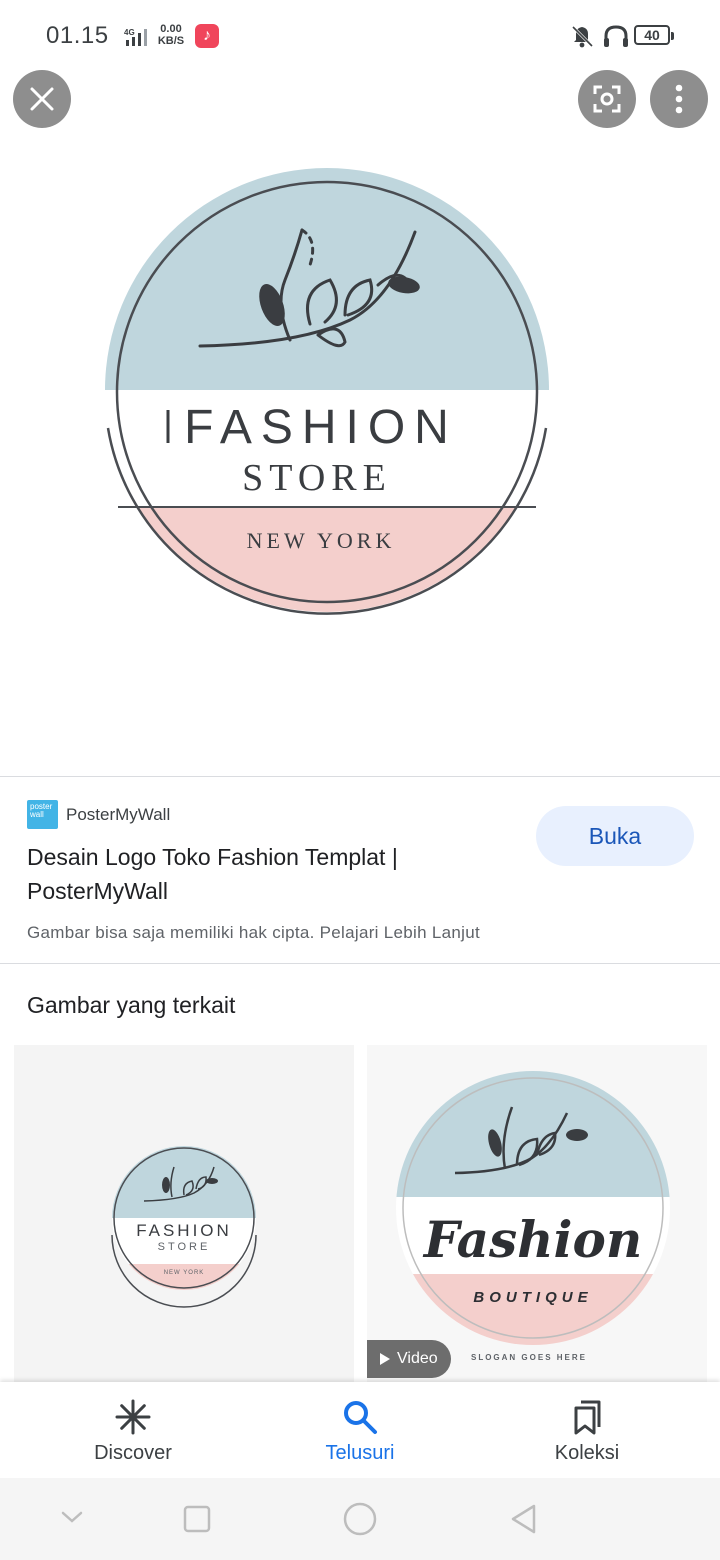 This screenshot has height=1560, width=720. I want to click on back-icon, so click(524, 1519).